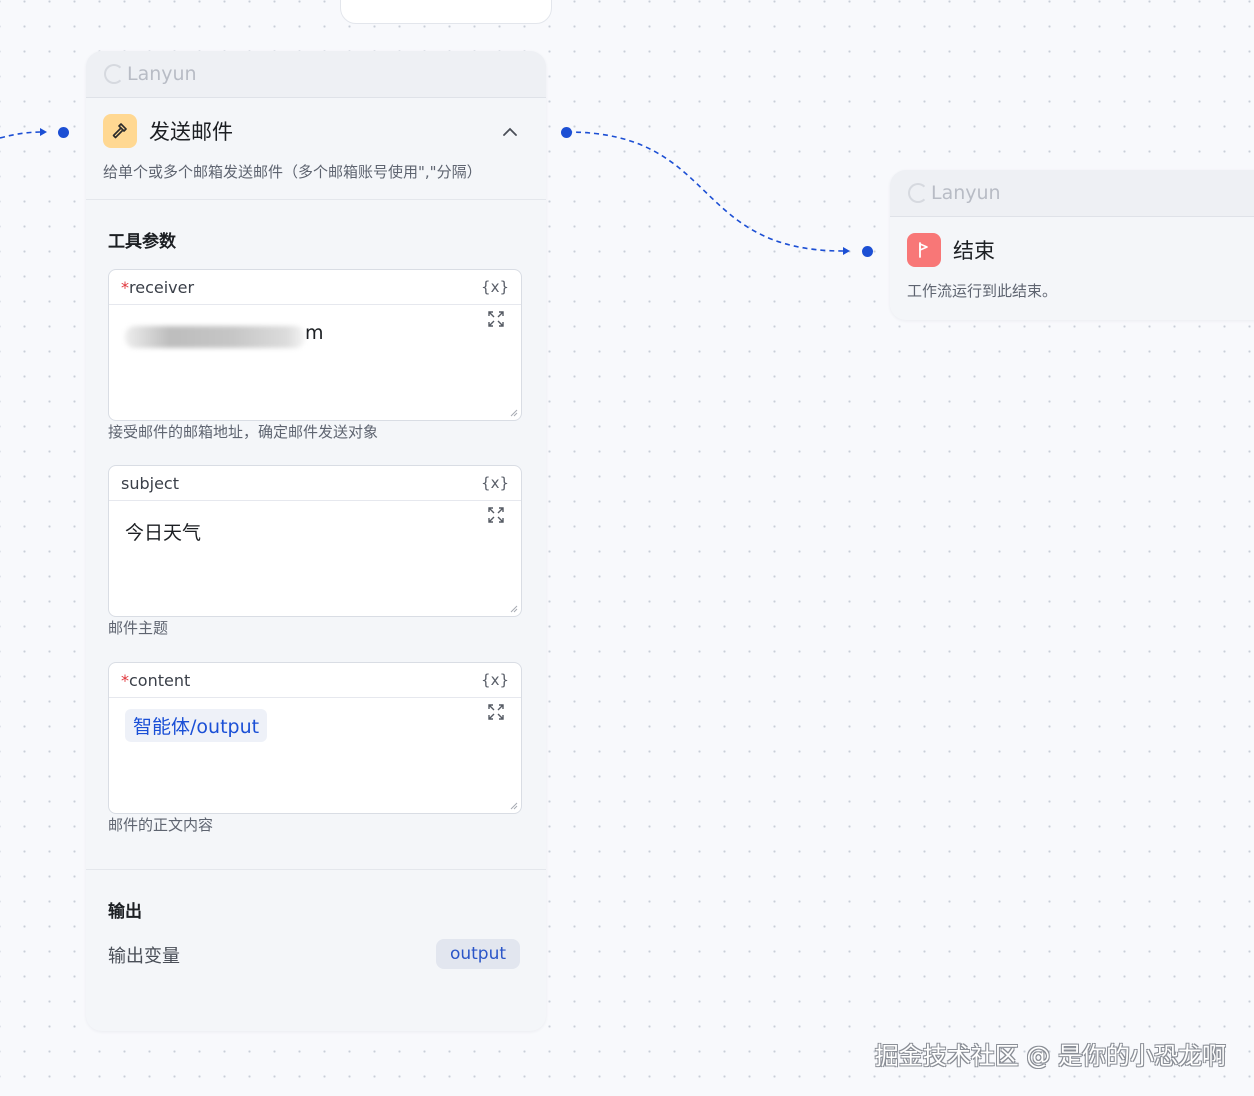  I want to click on edge-send-email-to-end, so click(705, 191).